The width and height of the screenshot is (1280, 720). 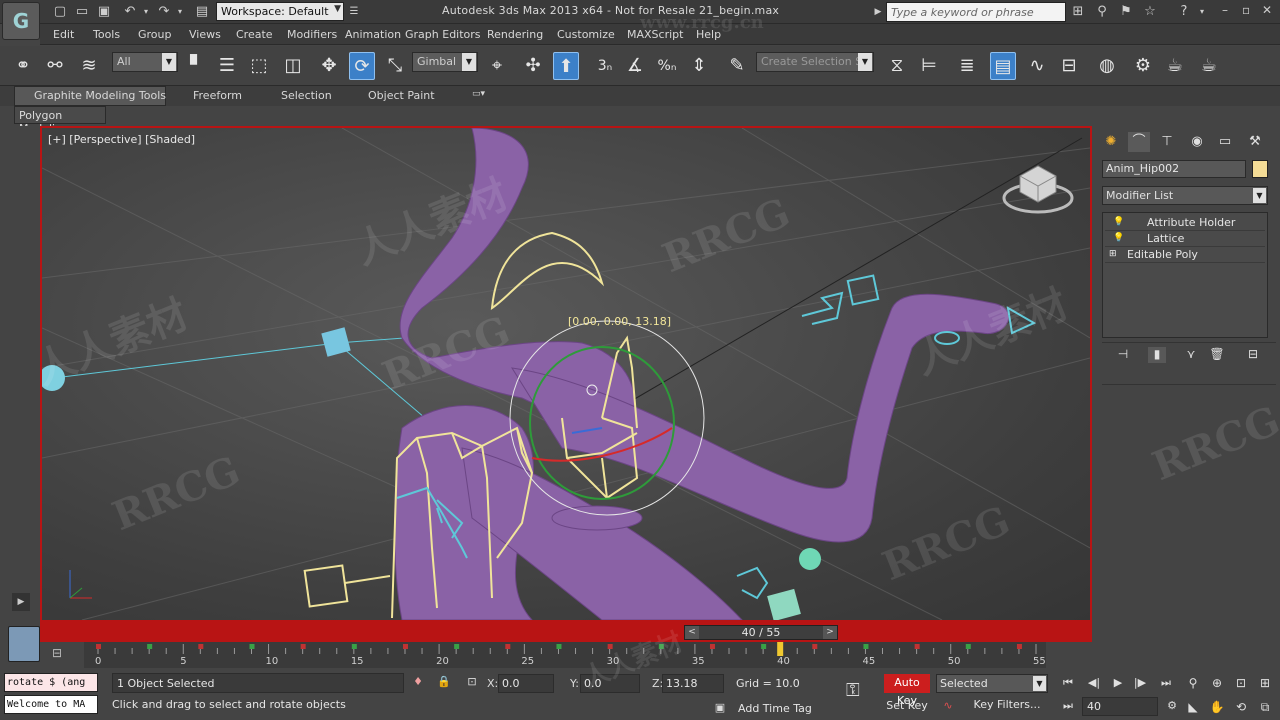 What do you see at coordinates (1185, 195) in the screenshot?
I see `modifier-list-dropdown: Modifier List ▼` at bounding box center [1185, 195].